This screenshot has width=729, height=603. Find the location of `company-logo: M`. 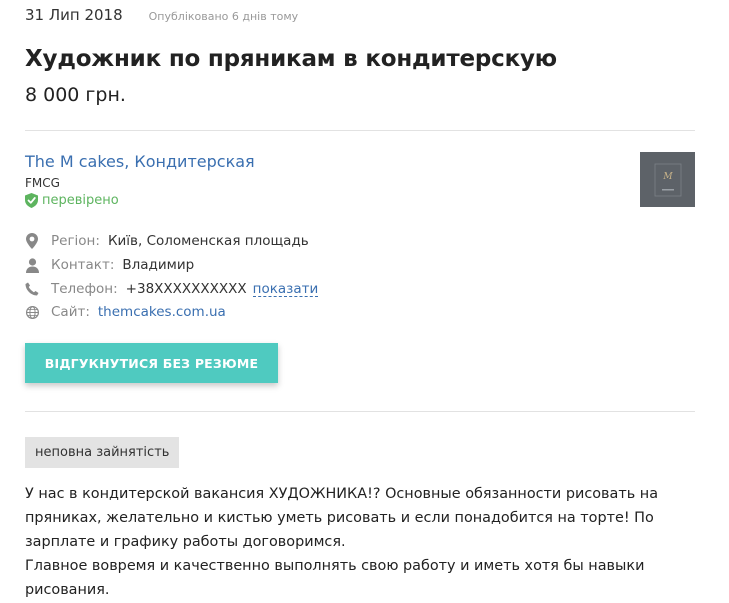

company-logo: M is located at coordinates (667, 179).